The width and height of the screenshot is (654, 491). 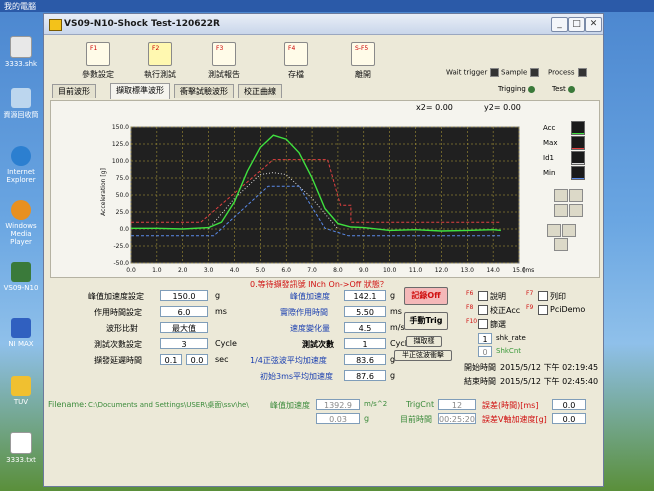 What do you see at coordinates (564, 158) in the screenshot?
I see `legend-id1: Id1` at bounding box center [564, 158].